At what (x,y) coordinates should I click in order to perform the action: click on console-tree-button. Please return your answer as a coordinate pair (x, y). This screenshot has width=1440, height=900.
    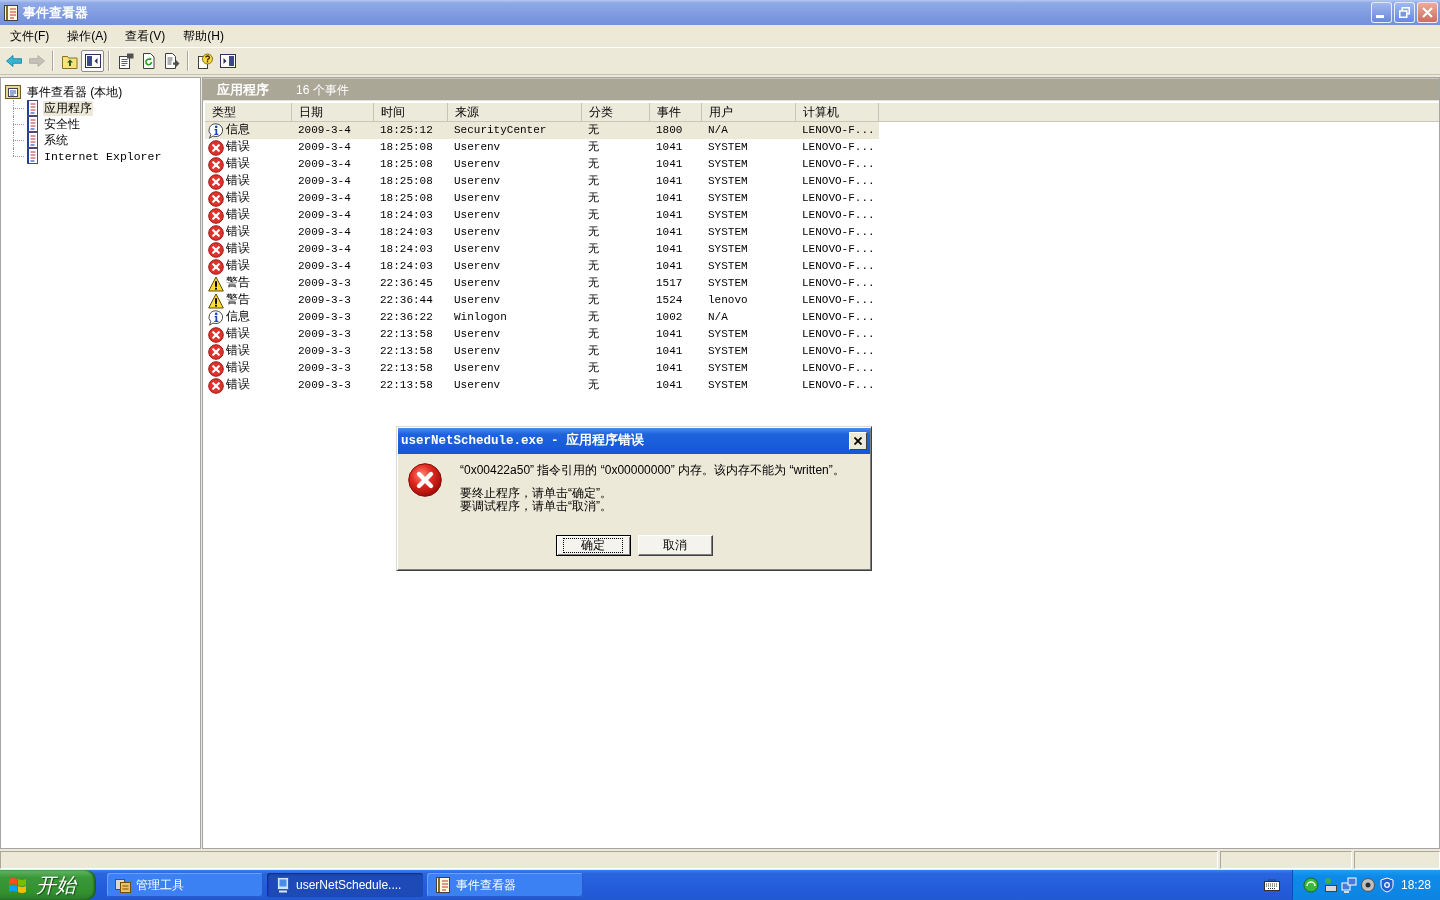
    Looking at the image, I should click on (92, 61).